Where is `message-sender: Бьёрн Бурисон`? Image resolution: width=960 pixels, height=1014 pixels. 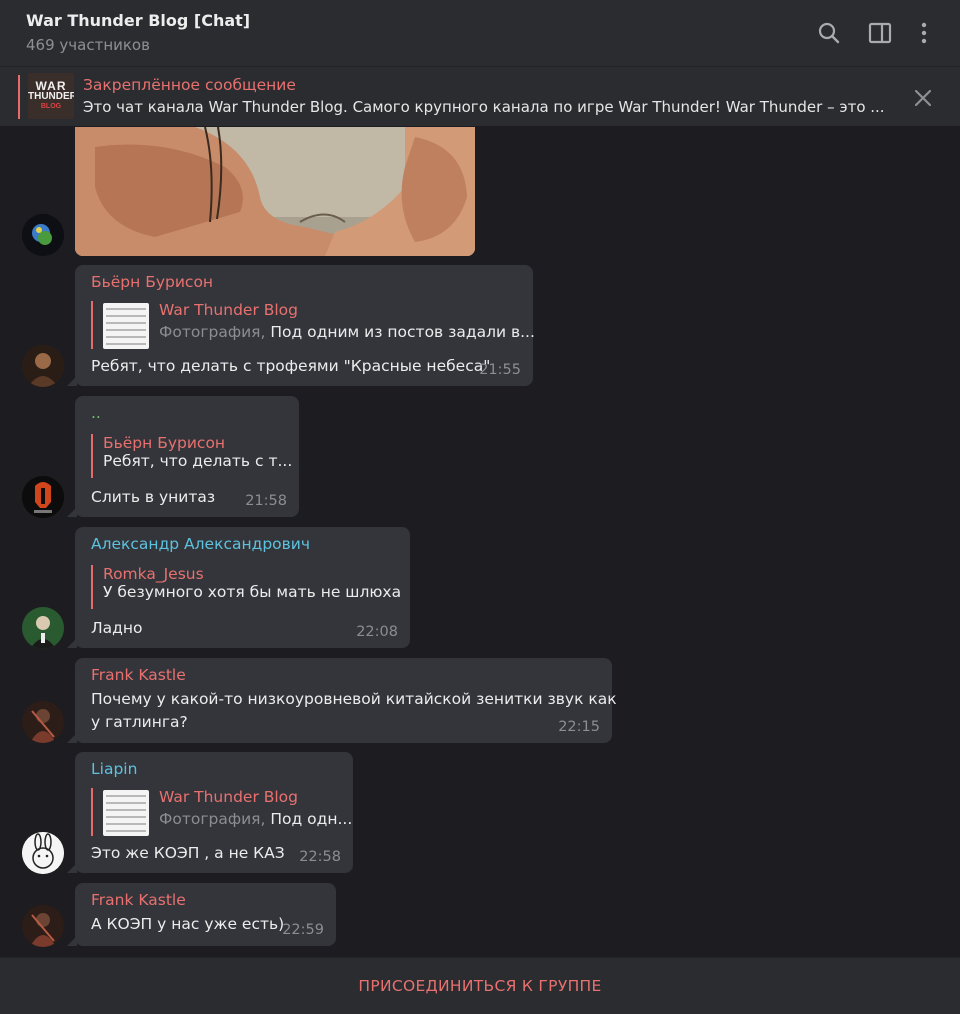 message-sender: Бьёрн Бурисон is located at coordinates (152, 282).